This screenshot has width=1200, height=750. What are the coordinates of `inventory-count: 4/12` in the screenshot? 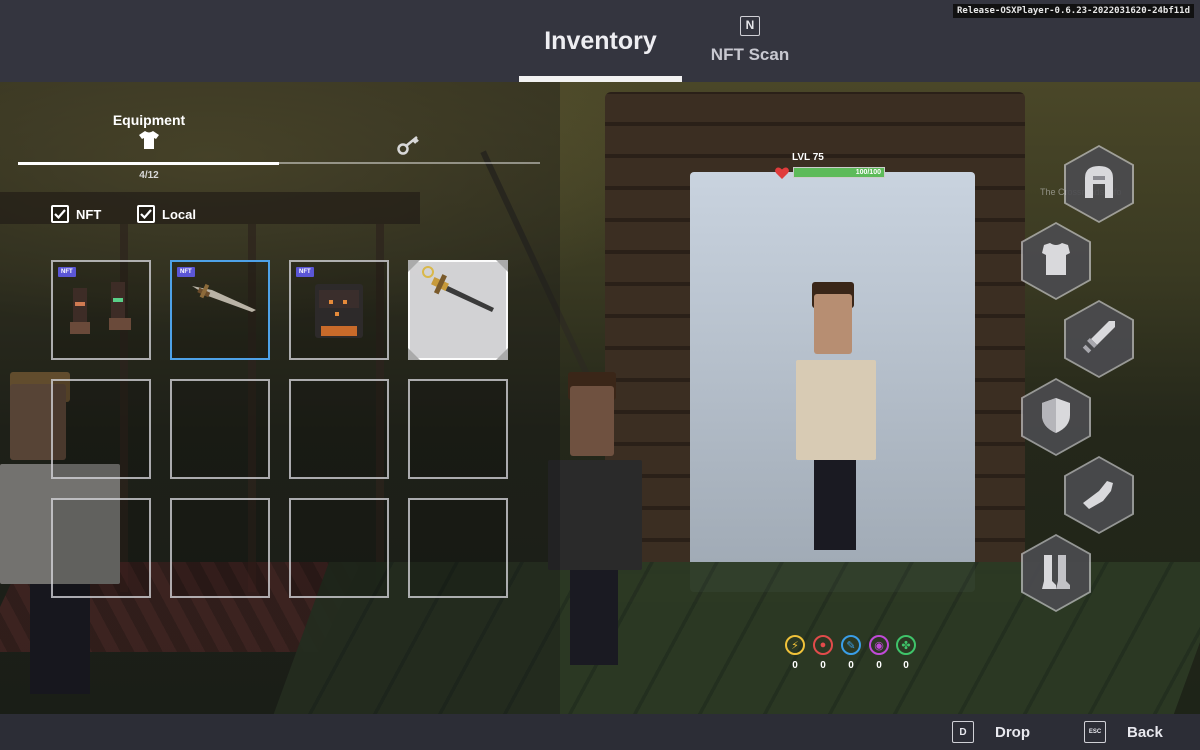 It's located at (149, 175).